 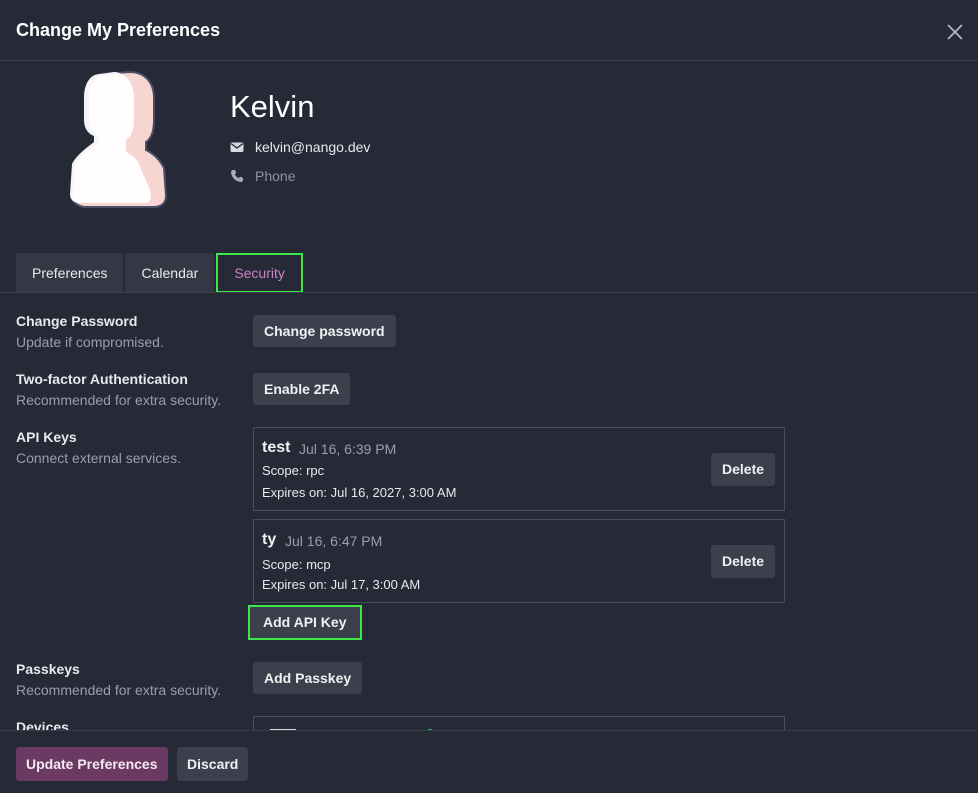 I want to click on discard-button: Discard, so click(x=213, y=764).